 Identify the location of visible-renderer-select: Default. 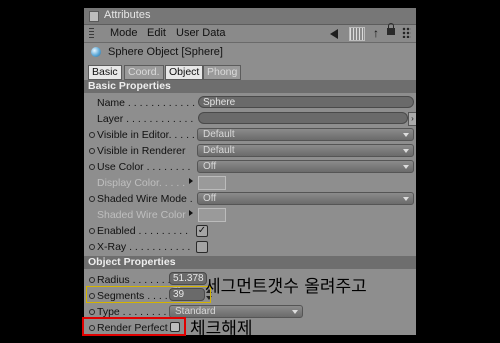
(305, 150).